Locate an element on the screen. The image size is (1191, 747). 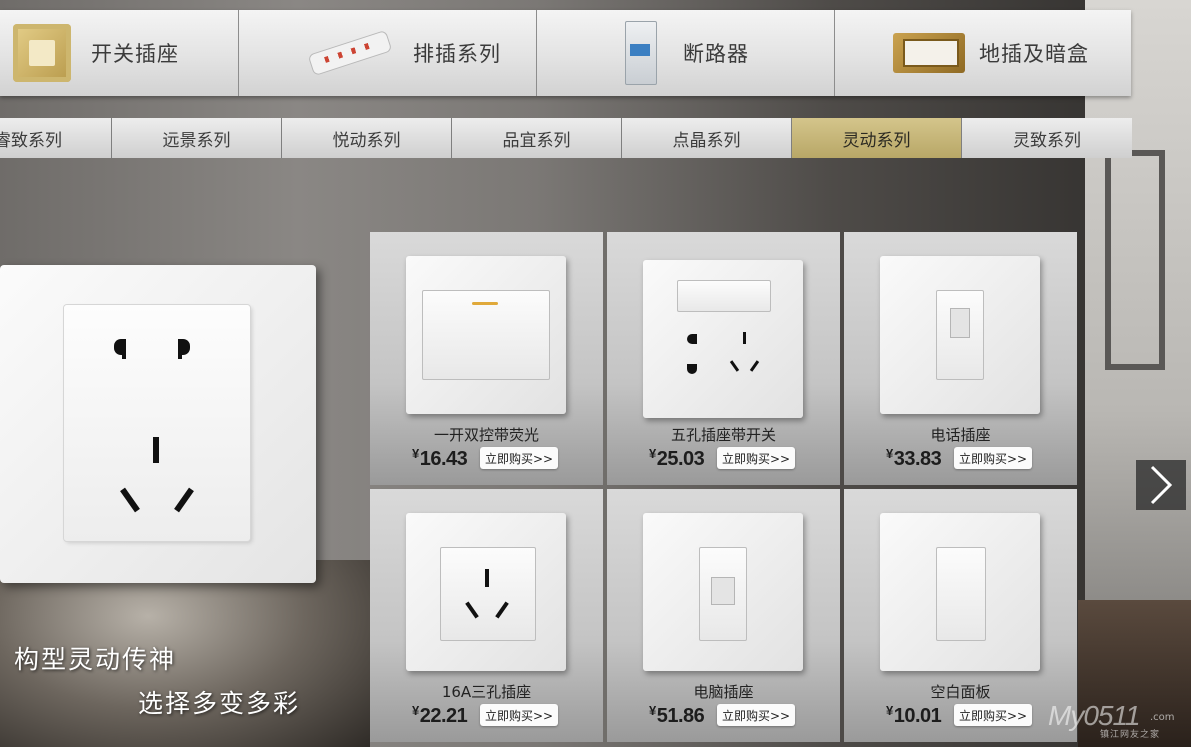
category-floor-socket: 地插及暗盒 is located at coordinates (983, 53).